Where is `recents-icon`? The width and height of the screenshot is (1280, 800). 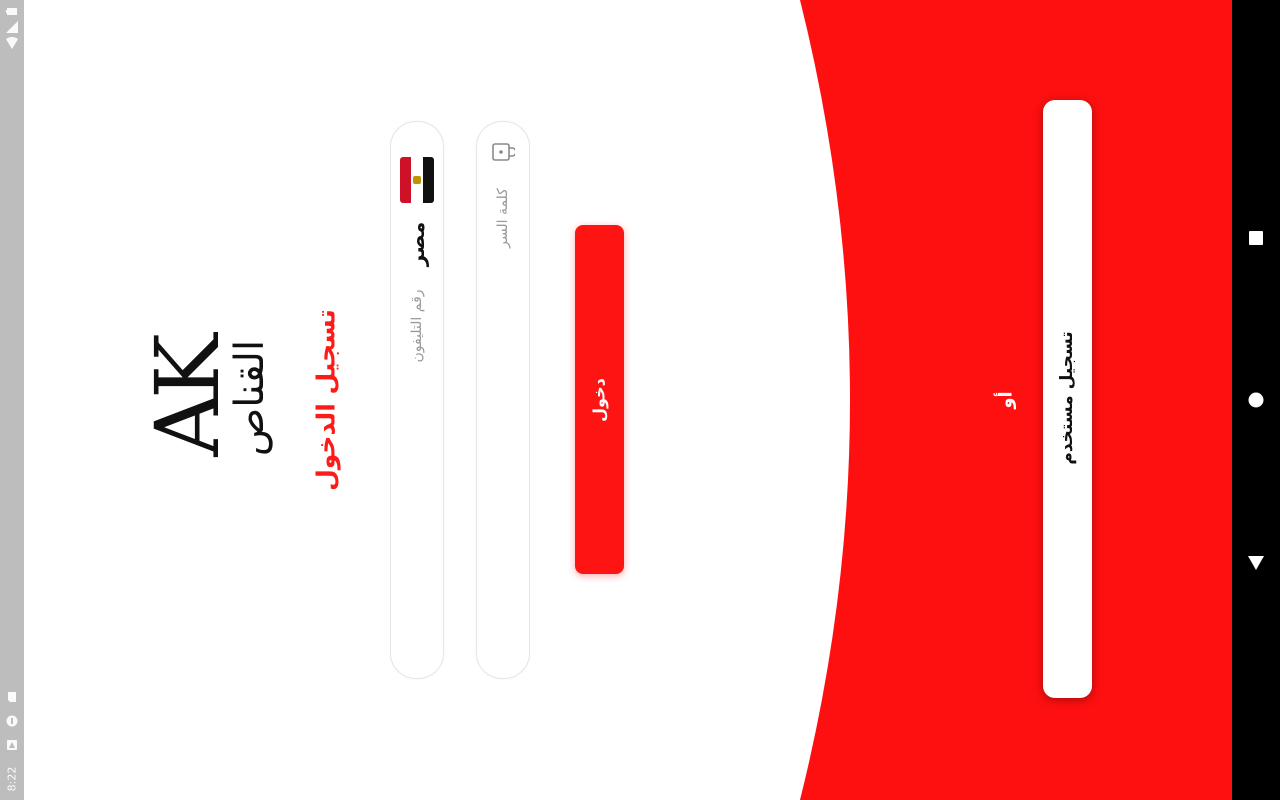
recents-icon is located at coordinates (1256, 238).